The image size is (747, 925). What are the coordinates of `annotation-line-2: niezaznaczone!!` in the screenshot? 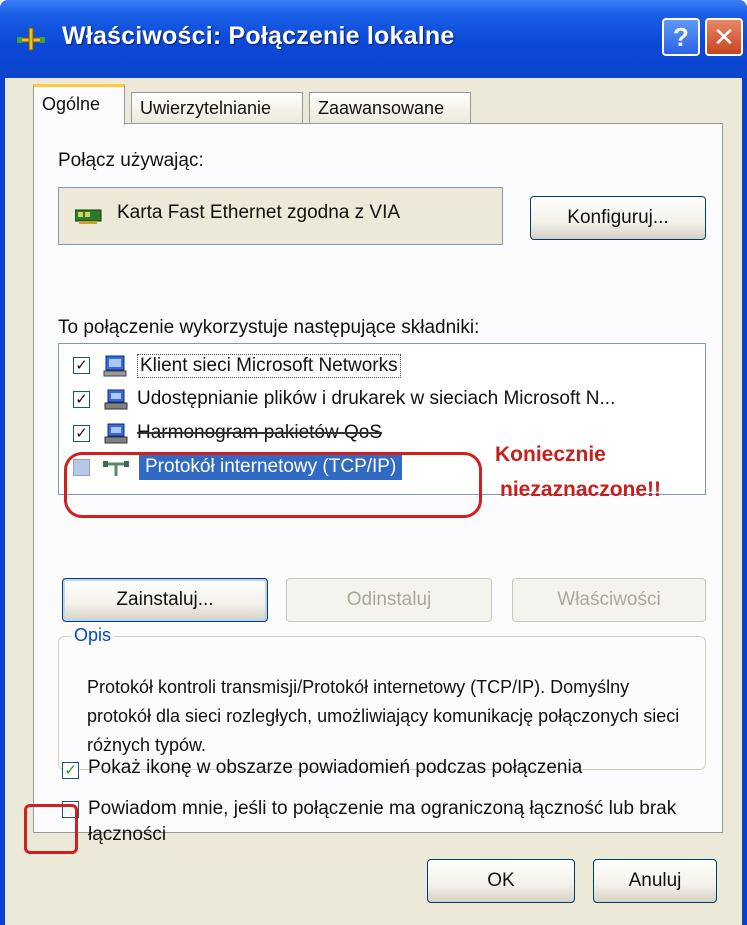 It's located at (581, 489).